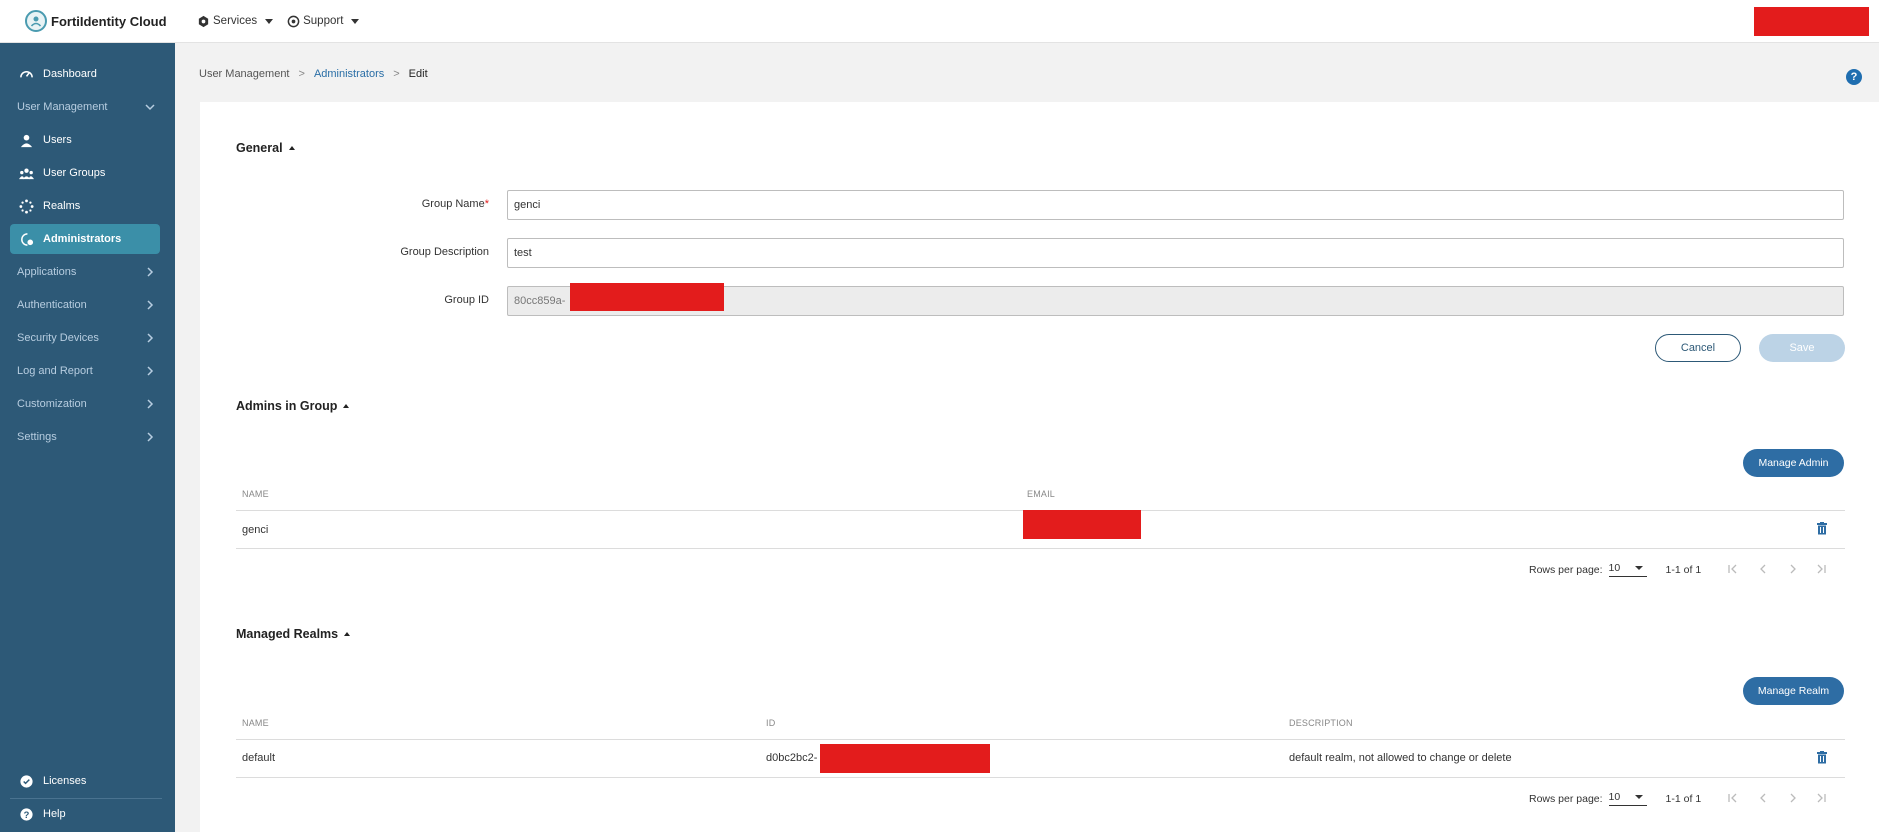  I want to click on sidebar-group-customization: Customization, so click(85, 404).